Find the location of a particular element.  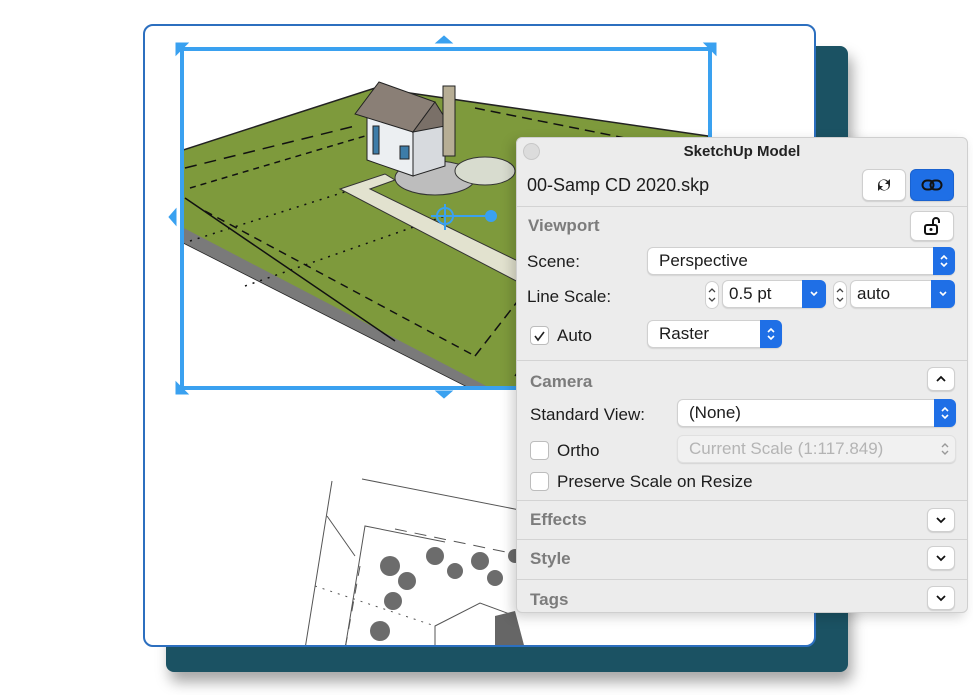

close-button is located at coordinates (531, 151).